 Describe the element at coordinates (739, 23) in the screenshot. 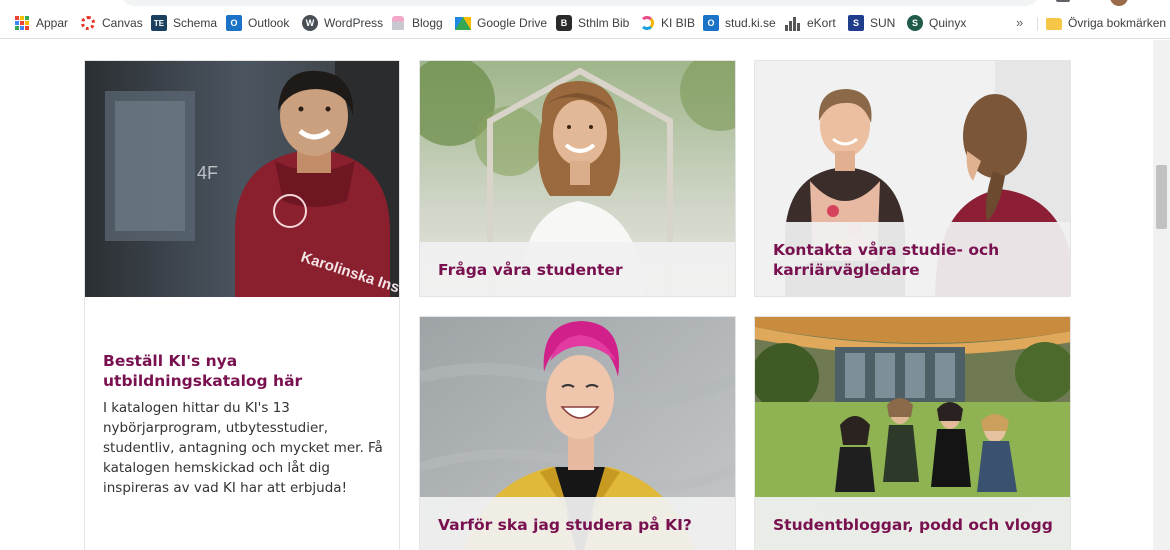

I see `bookmark-stud-ki: O stud.ki.se` at that location.